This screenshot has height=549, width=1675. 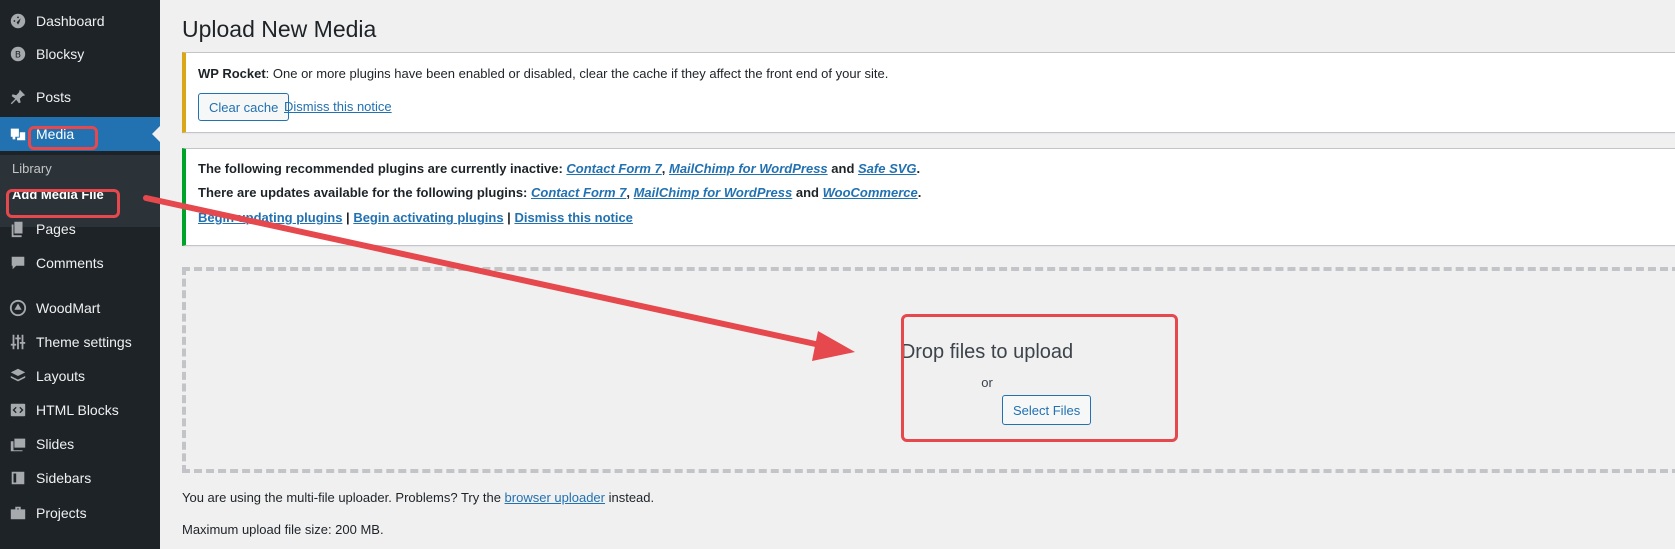 I want to click on sidebar-item-label: Blocksy, so click(x=60, y=54).